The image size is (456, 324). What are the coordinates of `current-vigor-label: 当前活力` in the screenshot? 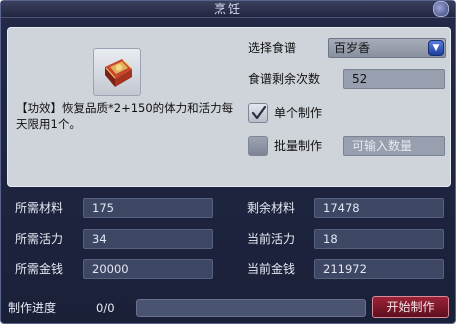 It's located at (271, 239).